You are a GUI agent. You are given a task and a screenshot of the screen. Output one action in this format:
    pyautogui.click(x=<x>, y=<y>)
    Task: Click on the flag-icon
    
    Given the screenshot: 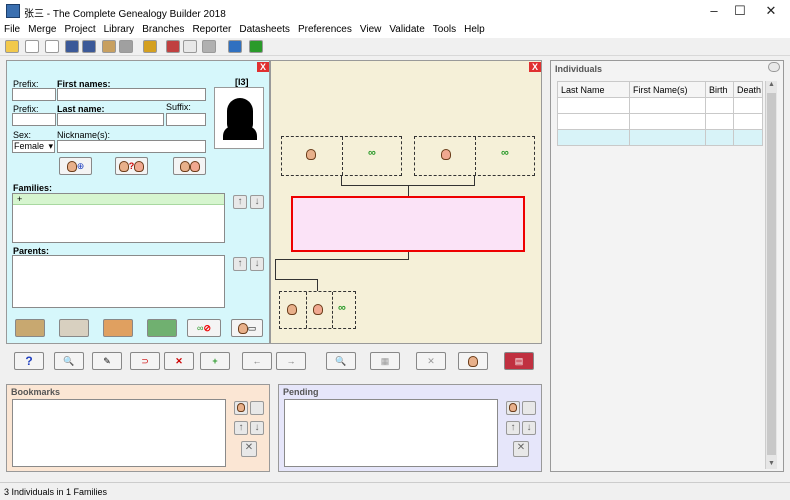 What is the action you would take?
    pyautogui.click(x=173, y=46)
    